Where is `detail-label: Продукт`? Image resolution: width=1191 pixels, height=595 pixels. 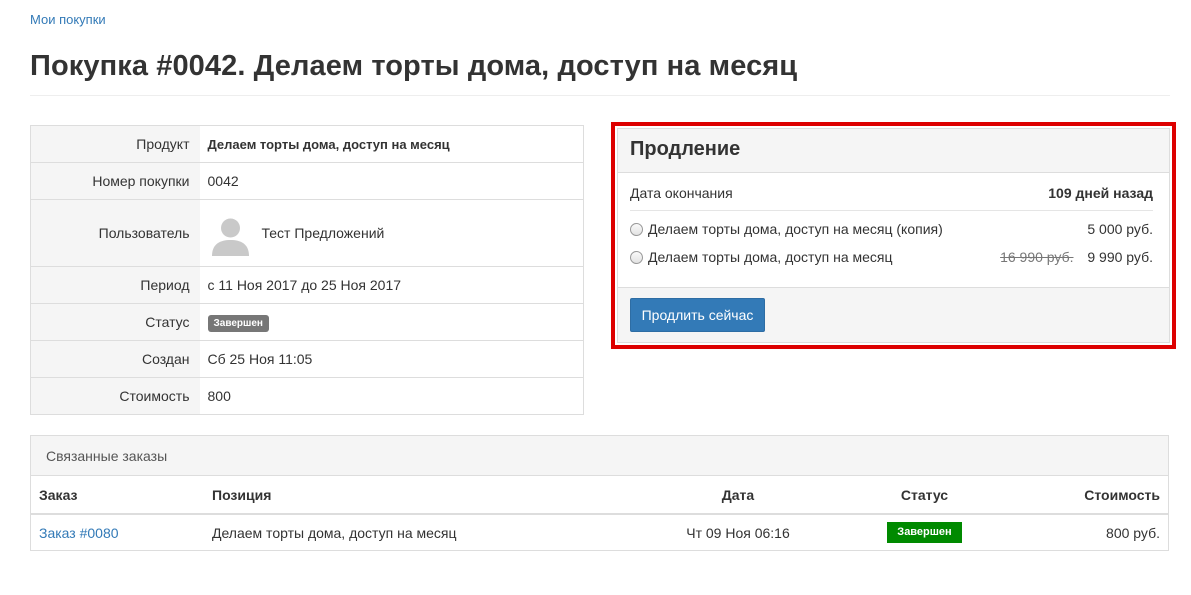
detail-label: Продукт is located at coordinates (115, 144).